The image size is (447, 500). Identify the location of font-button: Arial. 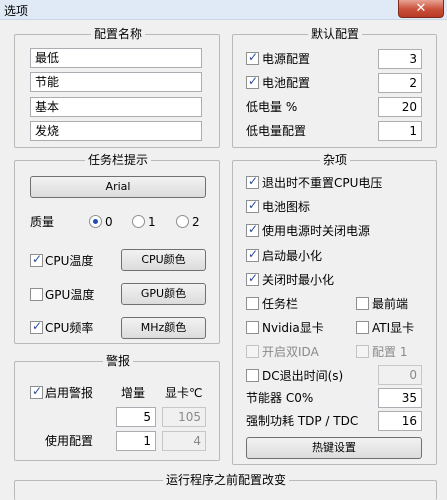
(118, 187).